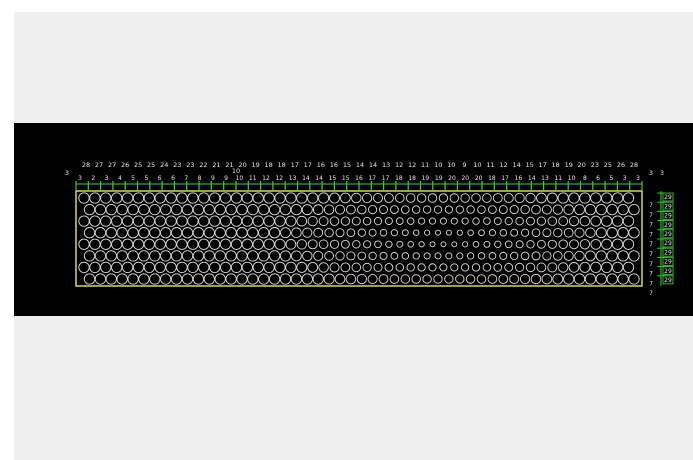 The width and height of the screenshot is (693, 460). What do you see at coordinates (668, 243) in the screenshot?
I see `right-box-label: 29` at bounding box center [668, 243].